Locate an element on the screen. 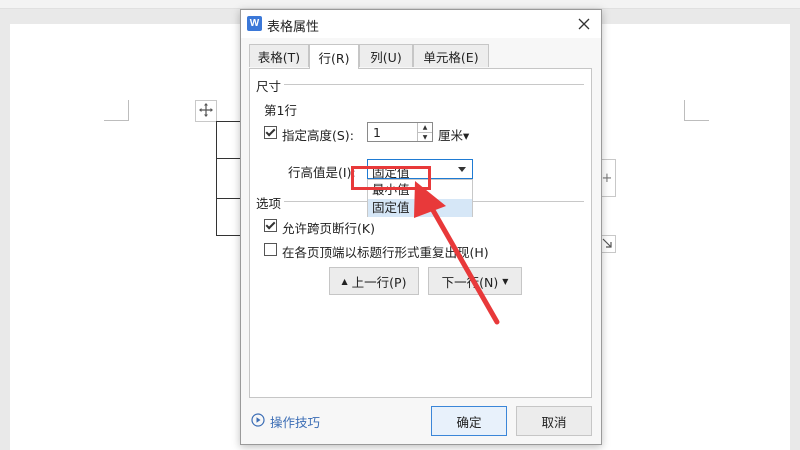 This screenshot has height=450, width=800. dialog-title: 表格属性 is located at coordinates (293, 27).